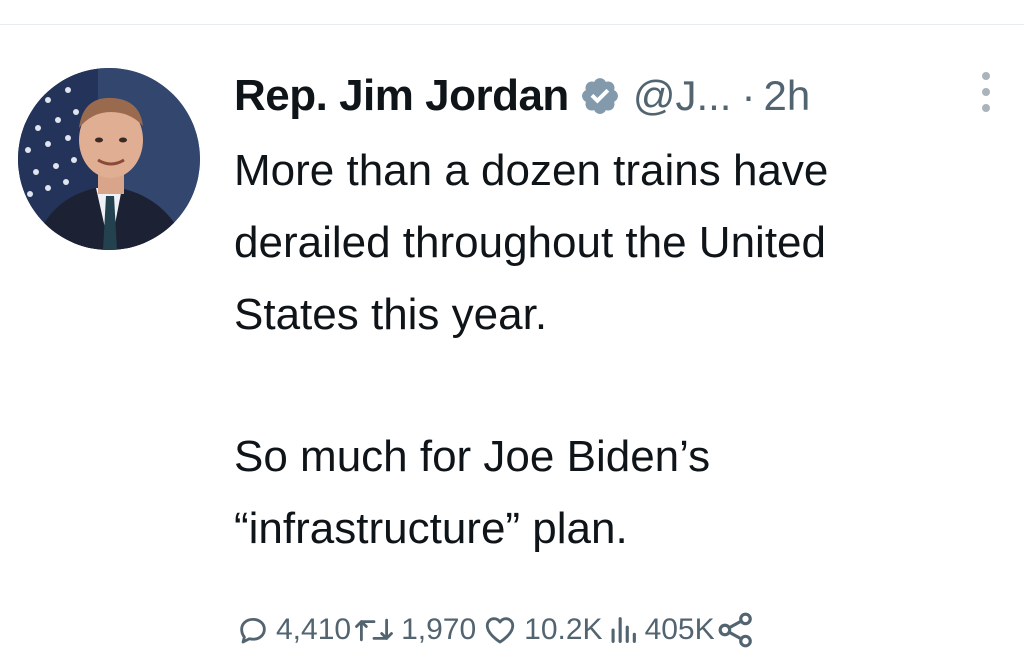 The image size is (1024, 667). I want to click on top-divider, so click(512, 24).